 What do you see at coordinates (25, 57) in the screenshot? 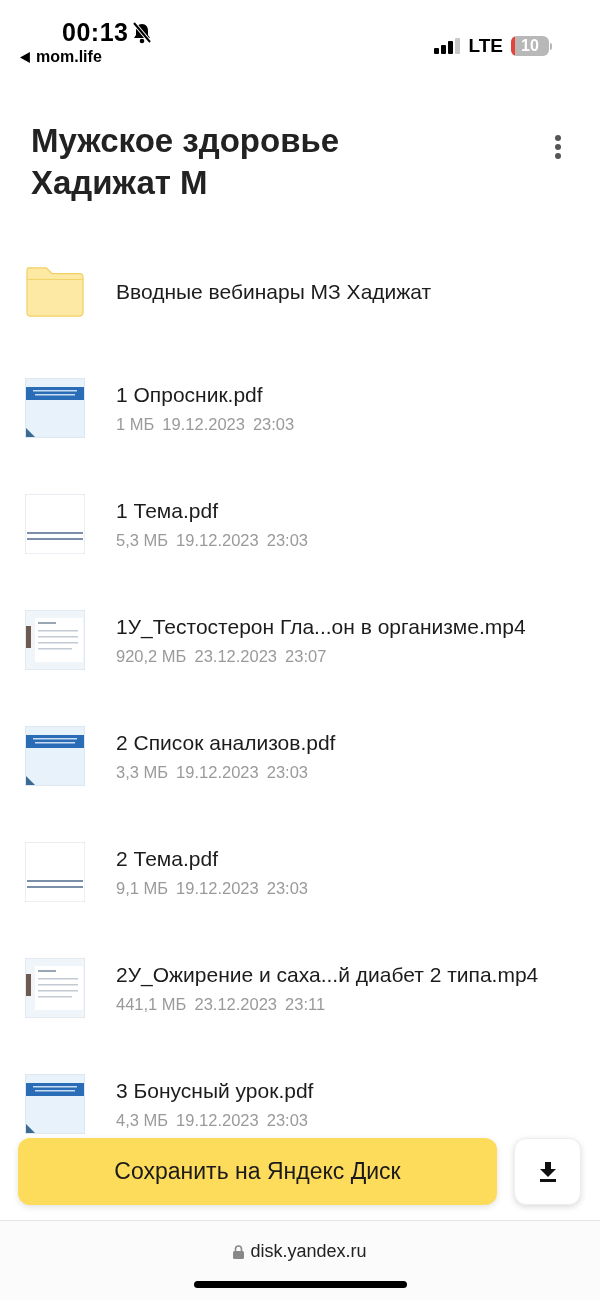
I see `back-arrow-icon` at bounding box center [25, 57].